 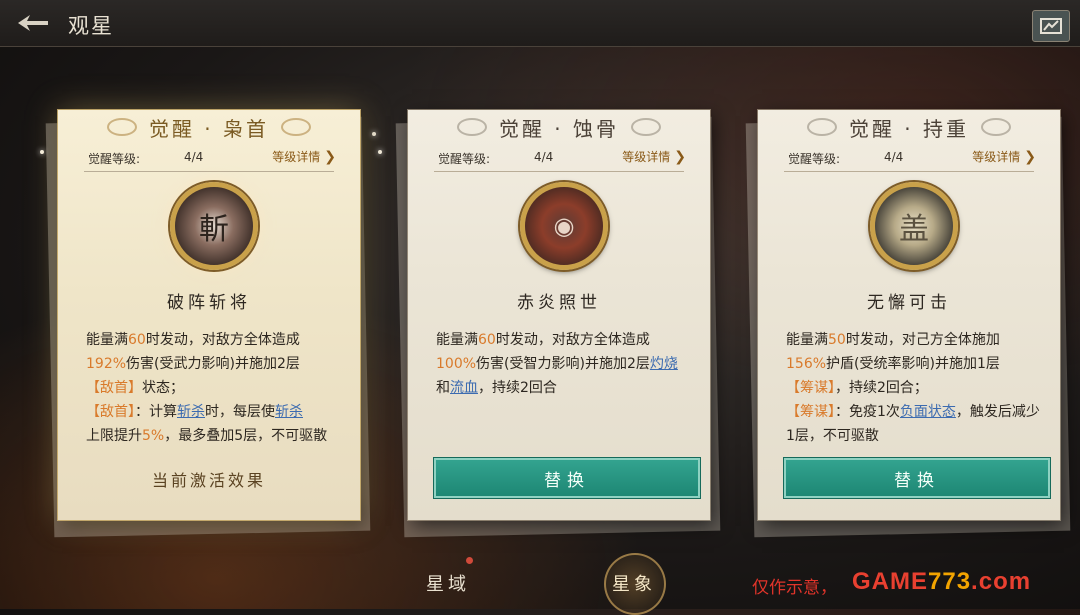 What do you see at coordinates (208, 480) in the screenshot?
I see `active-effect-status: 当前激活效果` at bounding box center [208, 480].